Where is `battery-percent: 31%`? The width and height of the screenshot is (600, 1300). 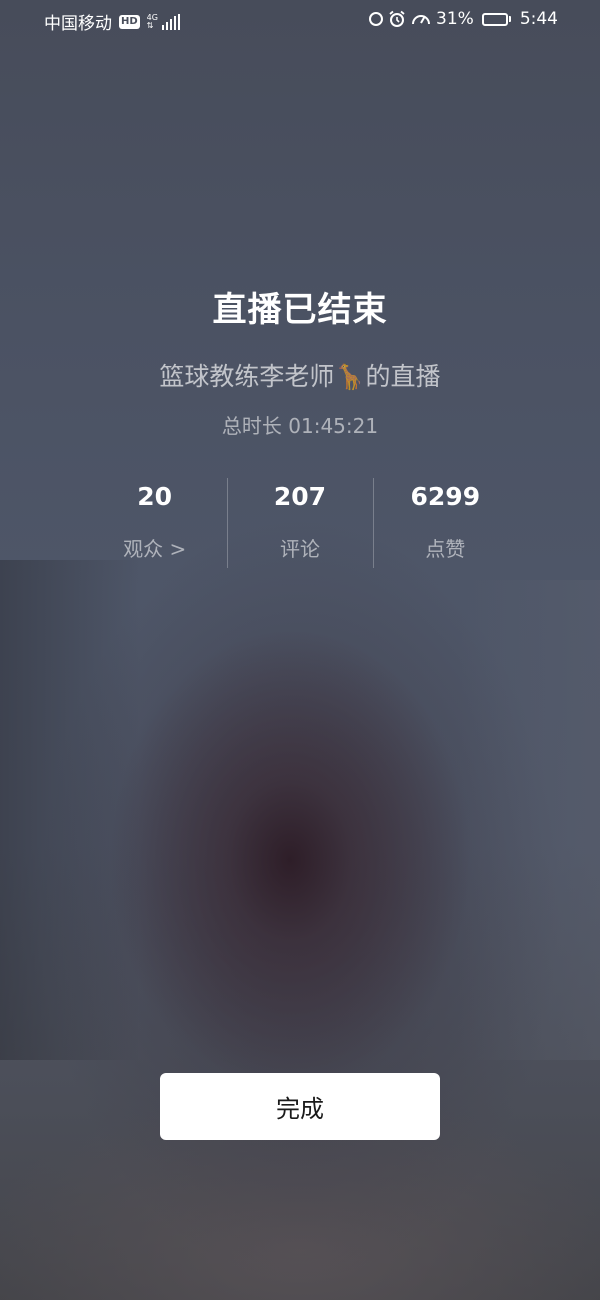 battery-percent: 31% is located at coordinates (455, 19).